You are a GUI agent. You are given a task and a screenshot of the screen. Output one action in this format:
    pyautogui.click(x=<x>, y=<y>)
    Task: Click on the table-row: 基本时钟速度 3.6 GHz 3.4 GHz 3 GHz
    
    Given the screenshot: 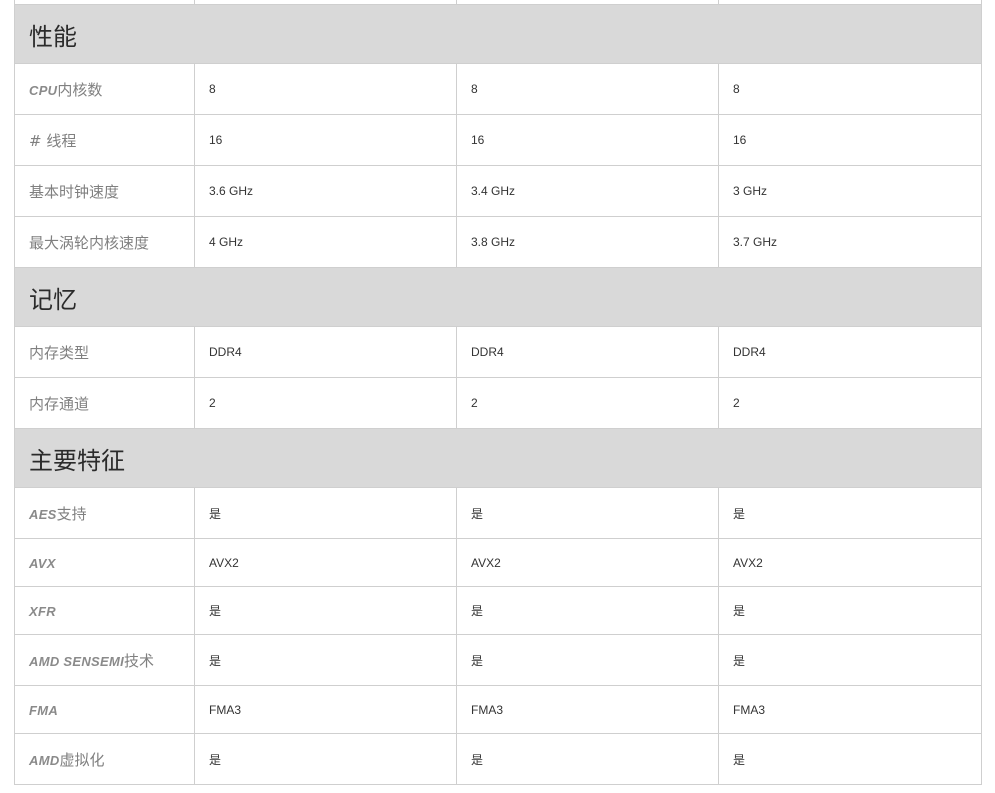 What is the action you would take?
    pyautogui.click(x=498, y=191)
    